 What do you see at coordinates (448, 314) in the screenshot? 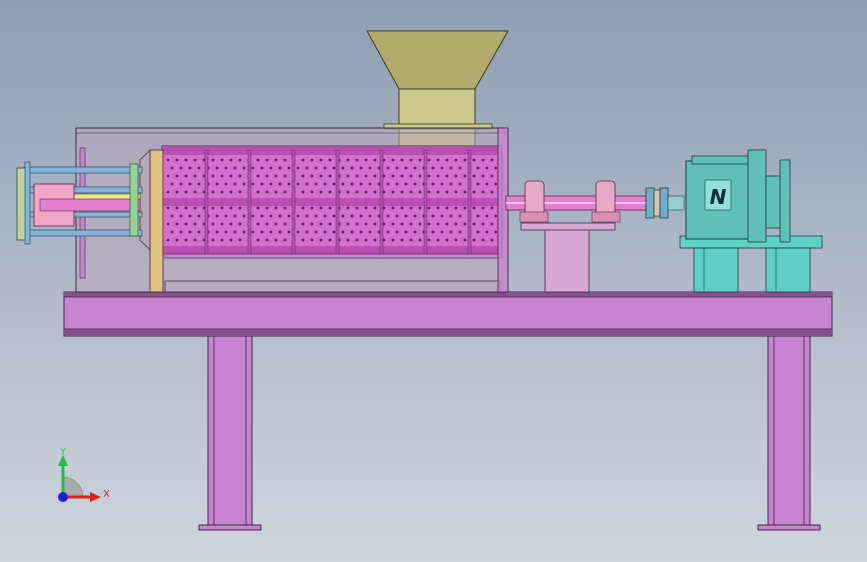
I see `main-frame-beam` at bounding box center [448, 314].